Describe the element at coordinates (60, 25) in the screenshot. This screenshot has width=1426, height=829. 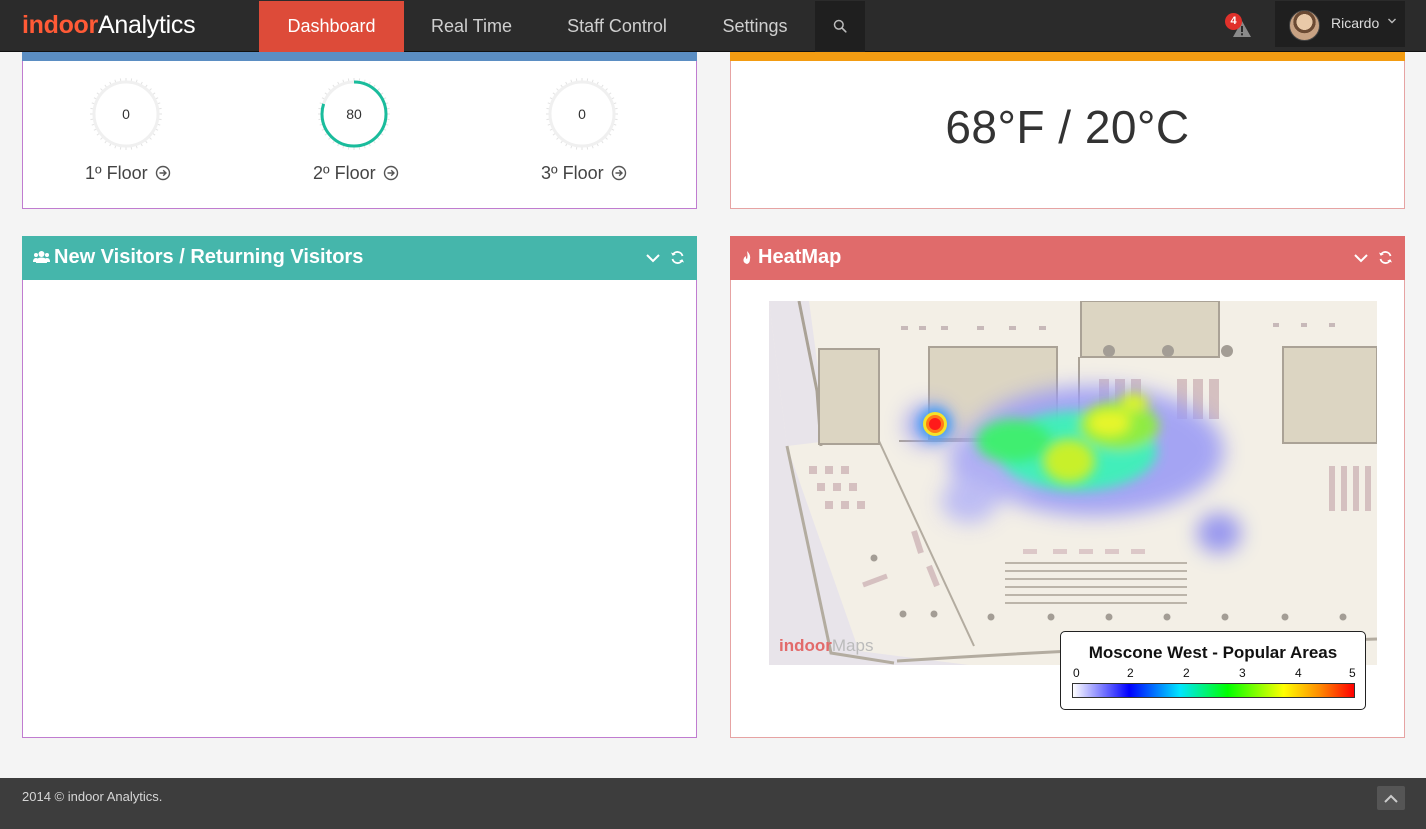
I see `brand-part1: indoor` at that location.